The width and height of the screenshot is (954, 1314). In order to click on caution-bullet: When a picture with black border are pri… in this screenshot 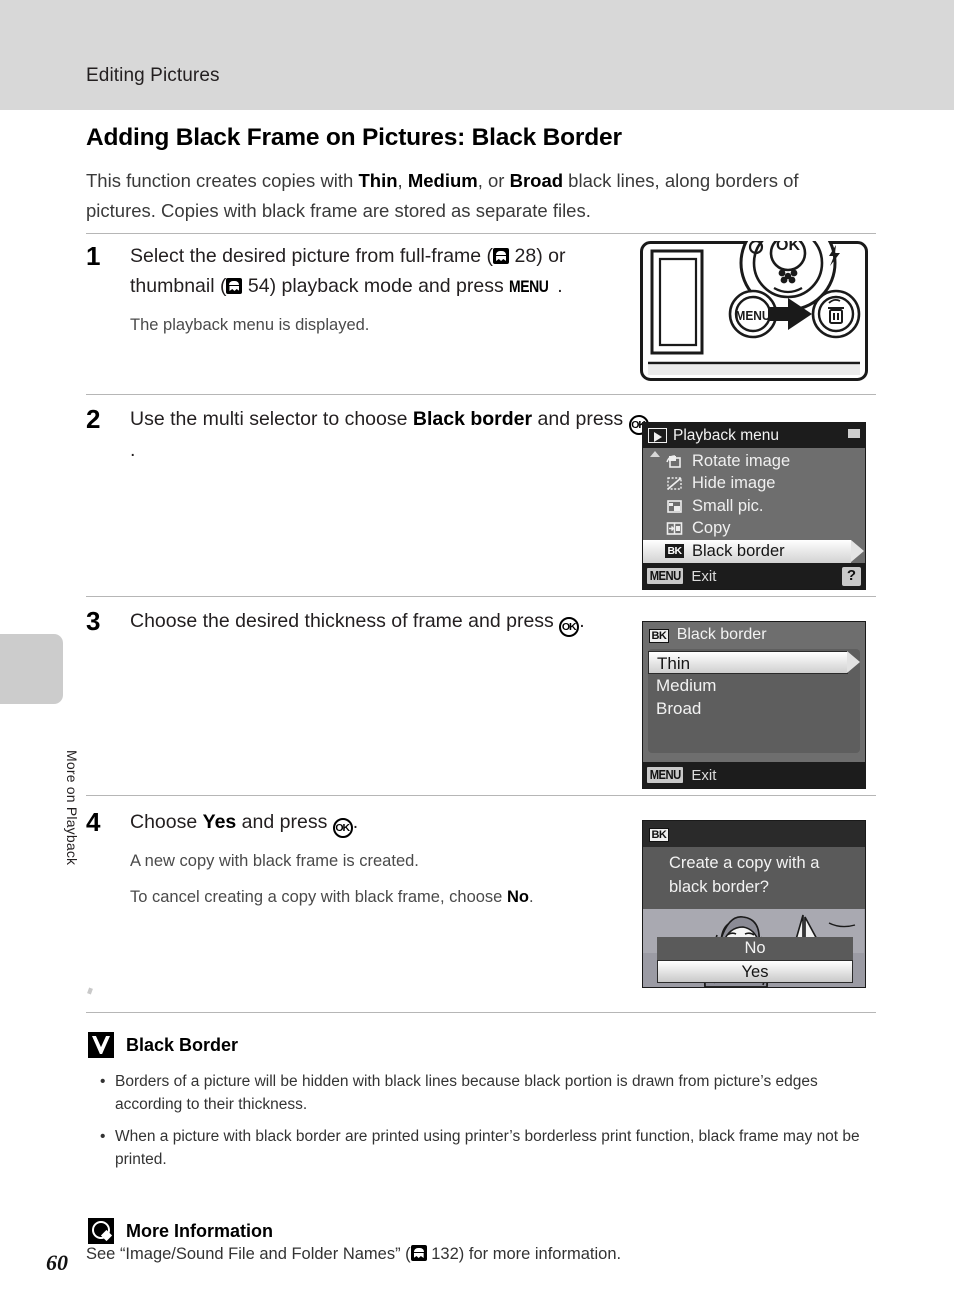, I will do `click(488, 1148)`.